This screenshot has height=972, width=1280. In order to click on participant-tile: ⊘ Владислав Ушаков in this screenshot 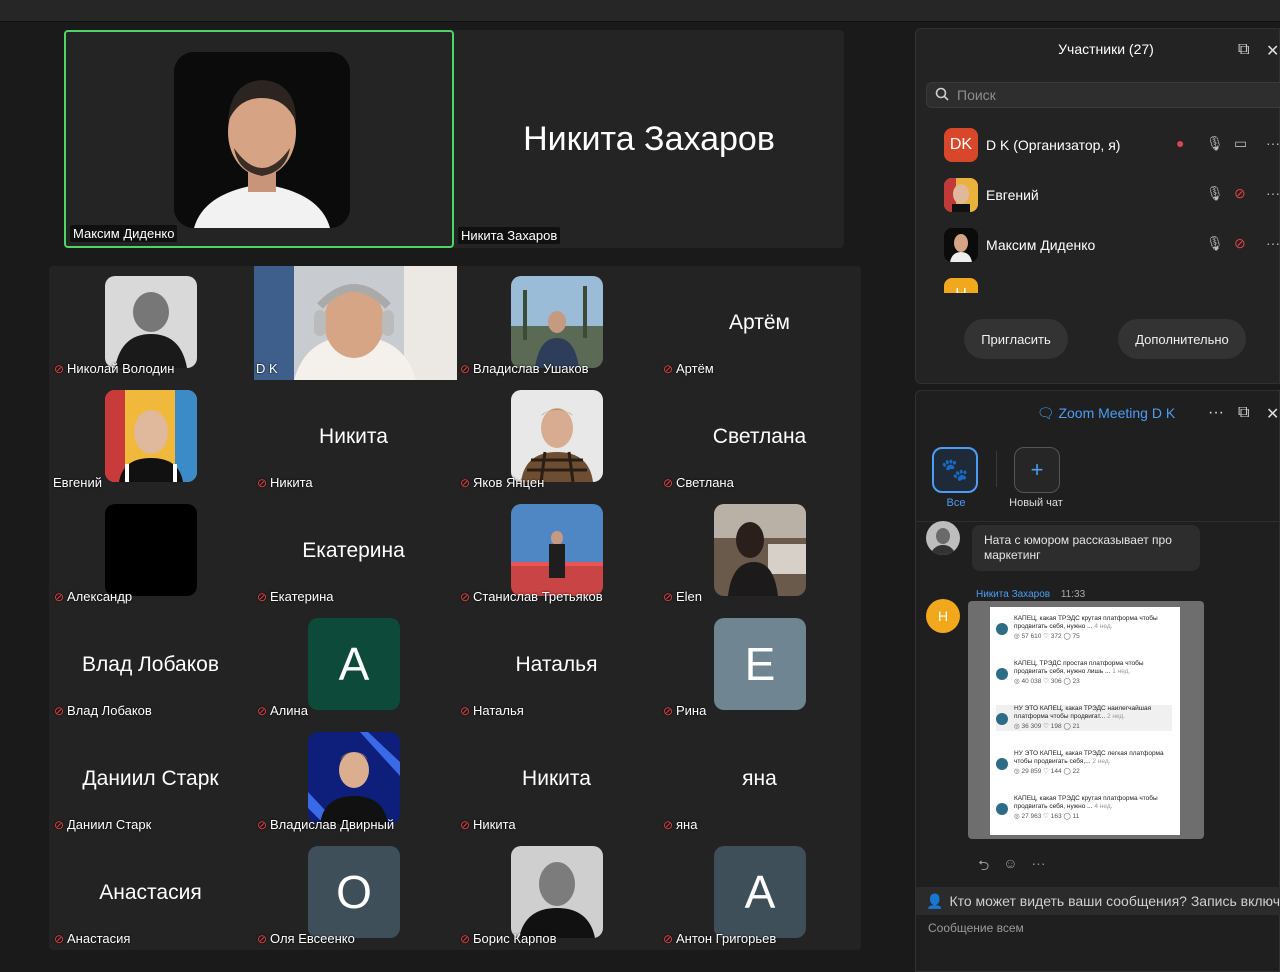, I will do `click(556, 323)`.